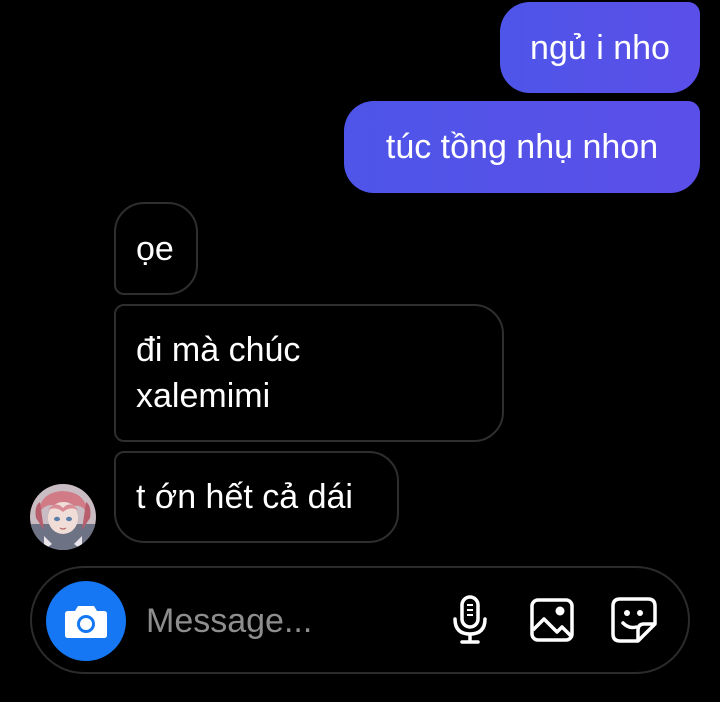  What do you see at coordinates (218, 373) in the screenshot?
I see `message-text: đi mà chúc xalemimi` at bounding box center [218, 373].